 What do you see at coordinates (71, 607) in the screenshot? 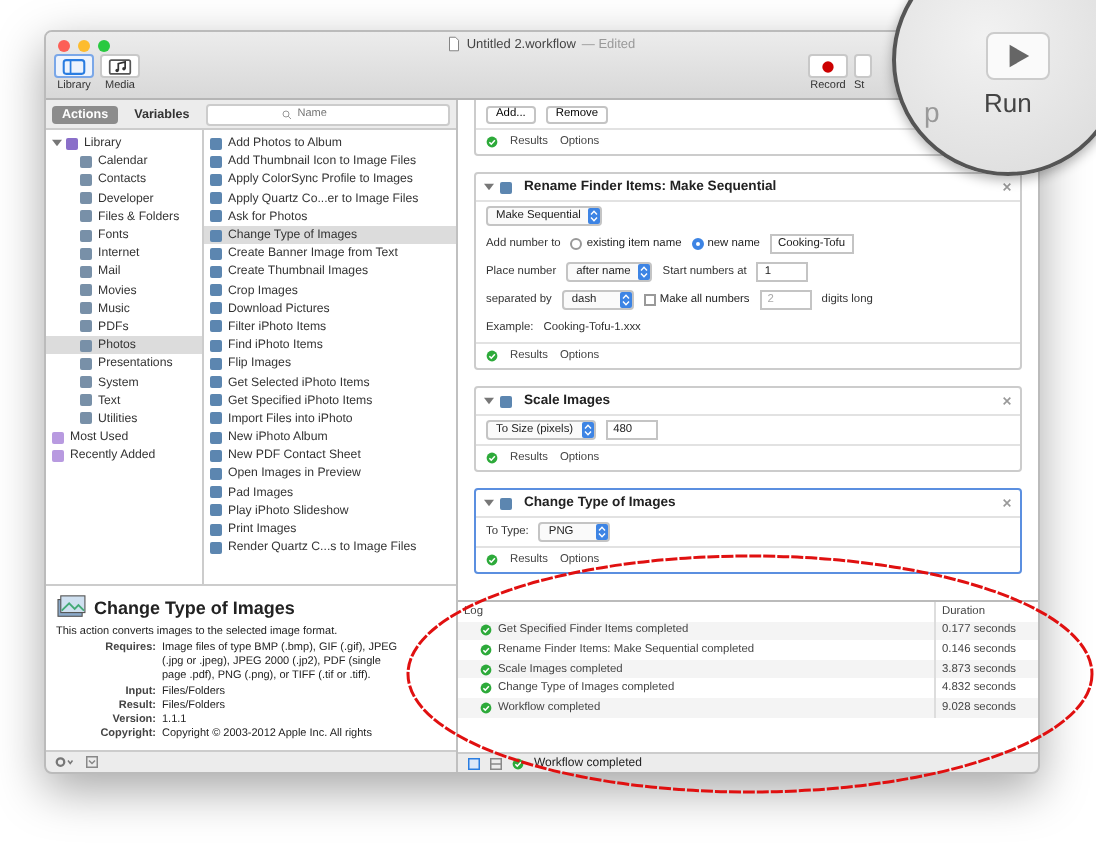
I see `image-stack-icon` at bounding box center [71, 607].